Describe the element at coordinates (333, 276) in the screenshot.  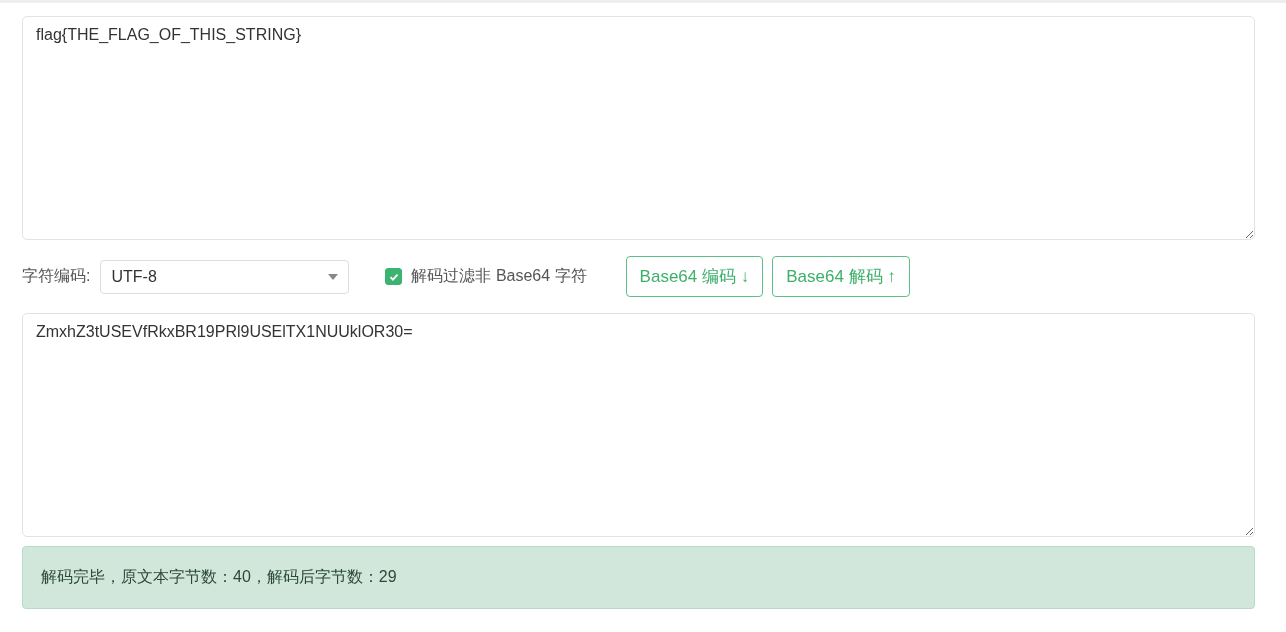
I see `caret-icon` at that location.